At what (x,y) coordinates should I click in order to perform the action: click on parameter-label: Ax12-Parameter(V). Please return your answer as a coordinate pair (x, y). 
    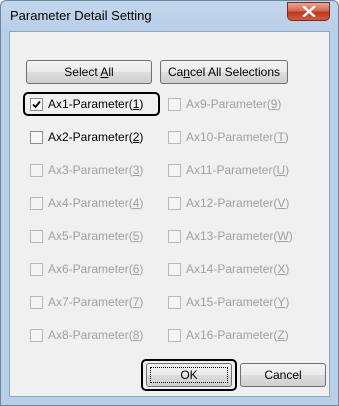
    Looking at the image, I should click on (238, 203).